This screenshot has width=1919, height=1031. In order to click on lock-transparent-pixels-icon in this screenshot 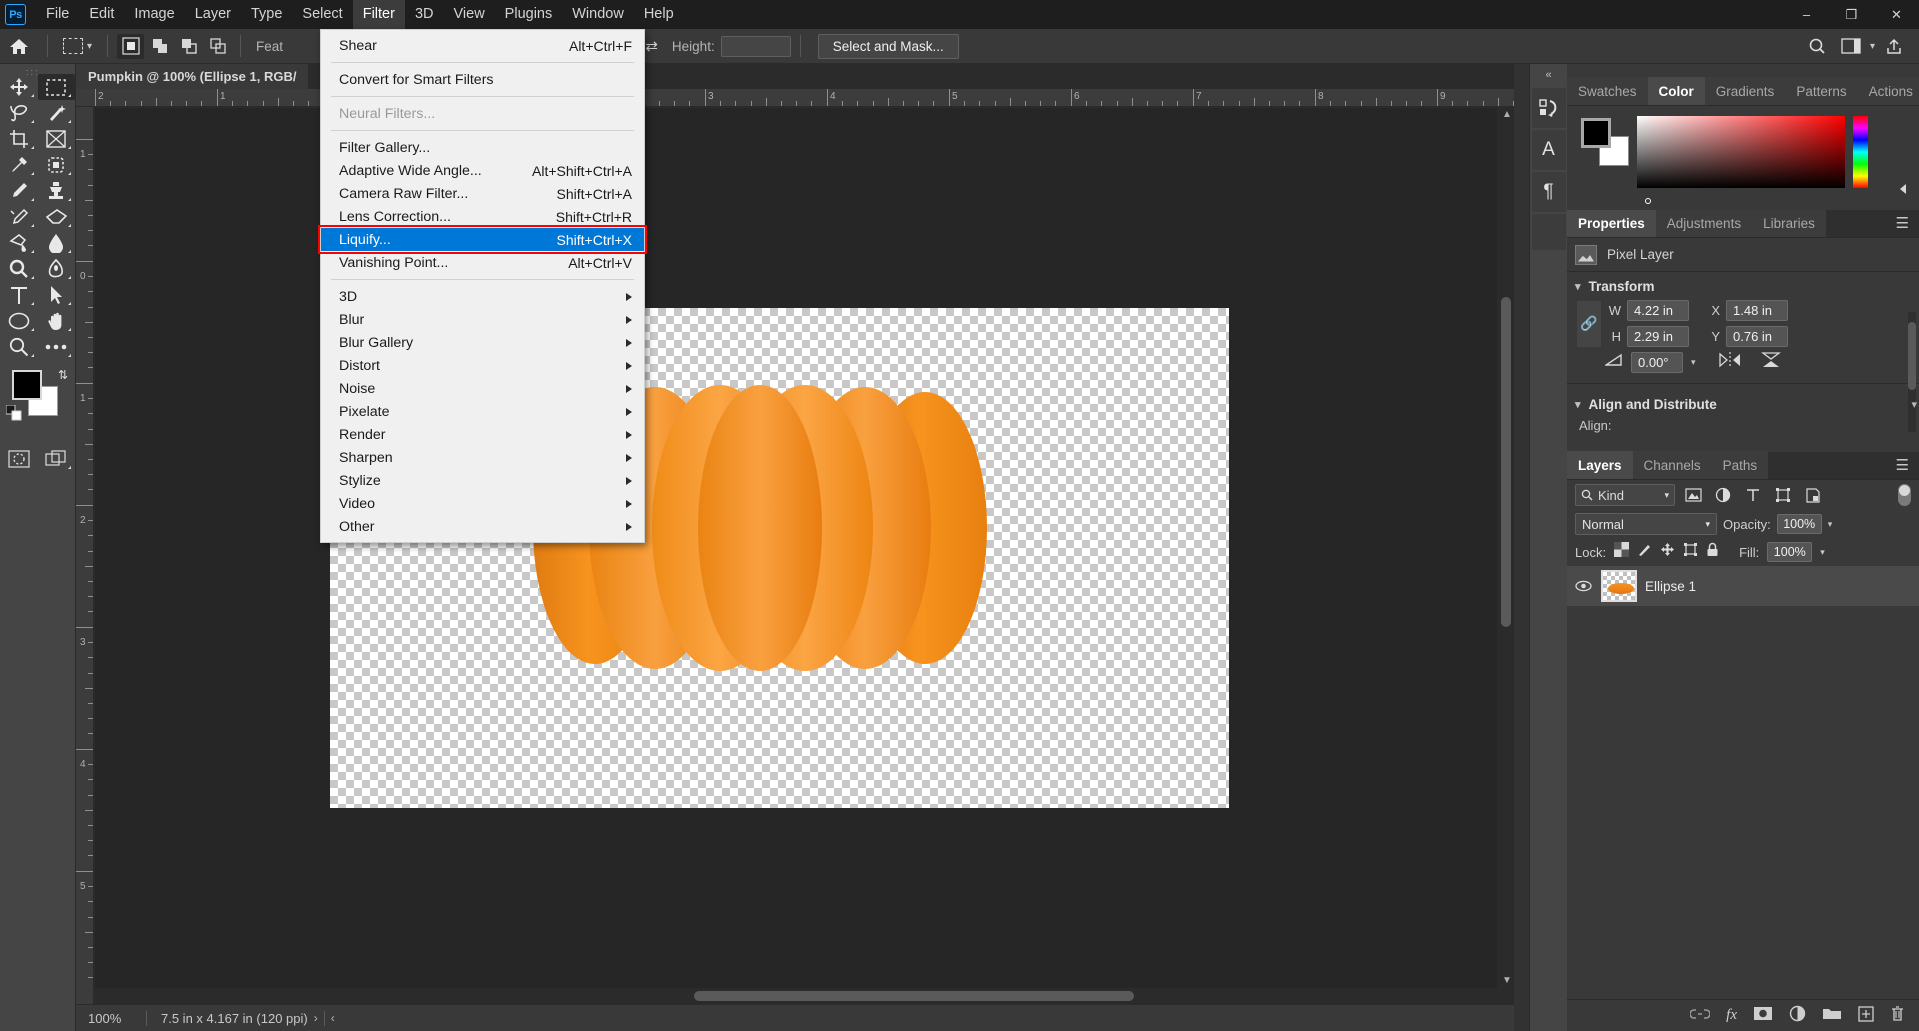, I will do `click(1622, 552)`.